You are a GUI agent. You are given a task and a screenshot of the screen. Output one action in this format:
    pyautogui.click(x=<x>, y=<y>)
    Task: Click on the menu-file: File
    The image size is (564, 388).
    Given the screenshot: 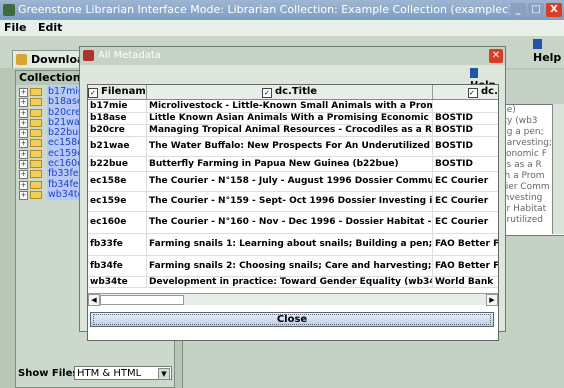 What is the action you would take?
    pyautogui.click(x=15, y=28)
    